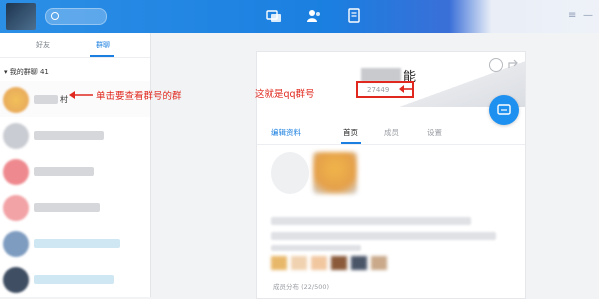 Image resolution: width=599 pixels, height=299 pixels. Describe the element at coordinates (43, 45) in the screenshot. I see `tab-friends: 好友` at that location.